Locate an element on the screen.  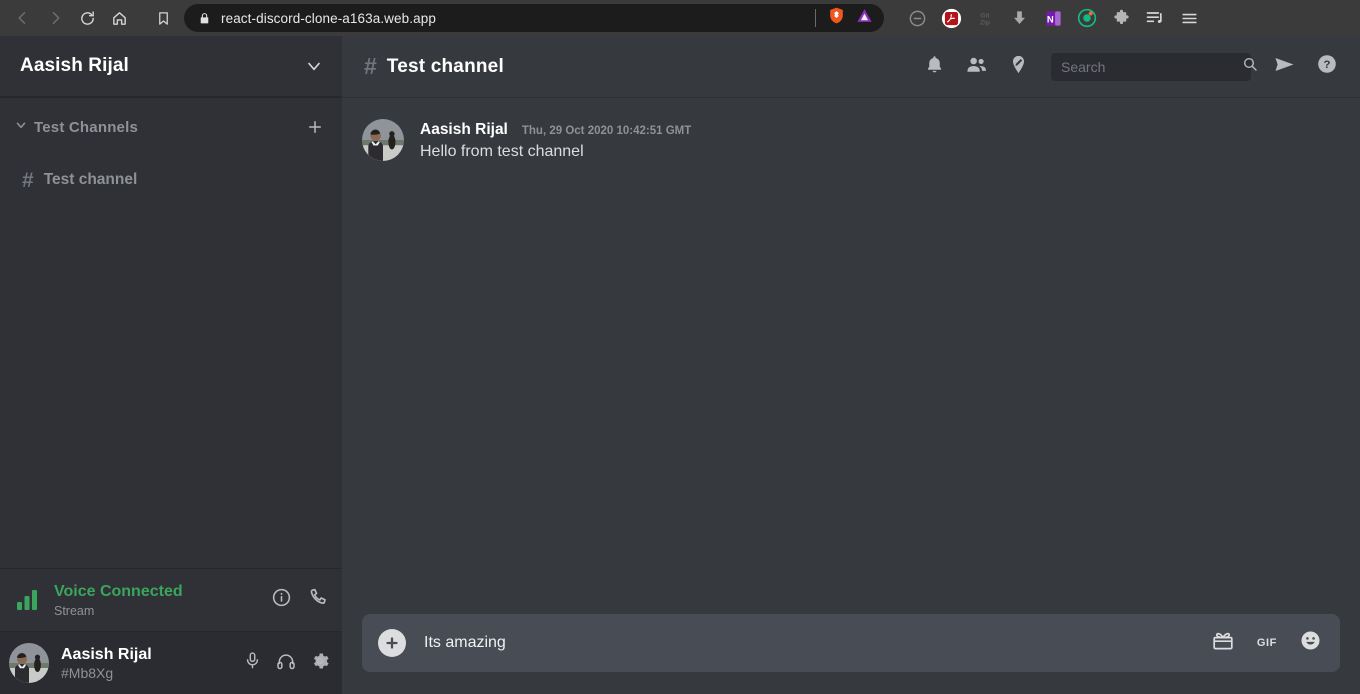
composer-actions: GIF is located at coordinates (1266, 643).